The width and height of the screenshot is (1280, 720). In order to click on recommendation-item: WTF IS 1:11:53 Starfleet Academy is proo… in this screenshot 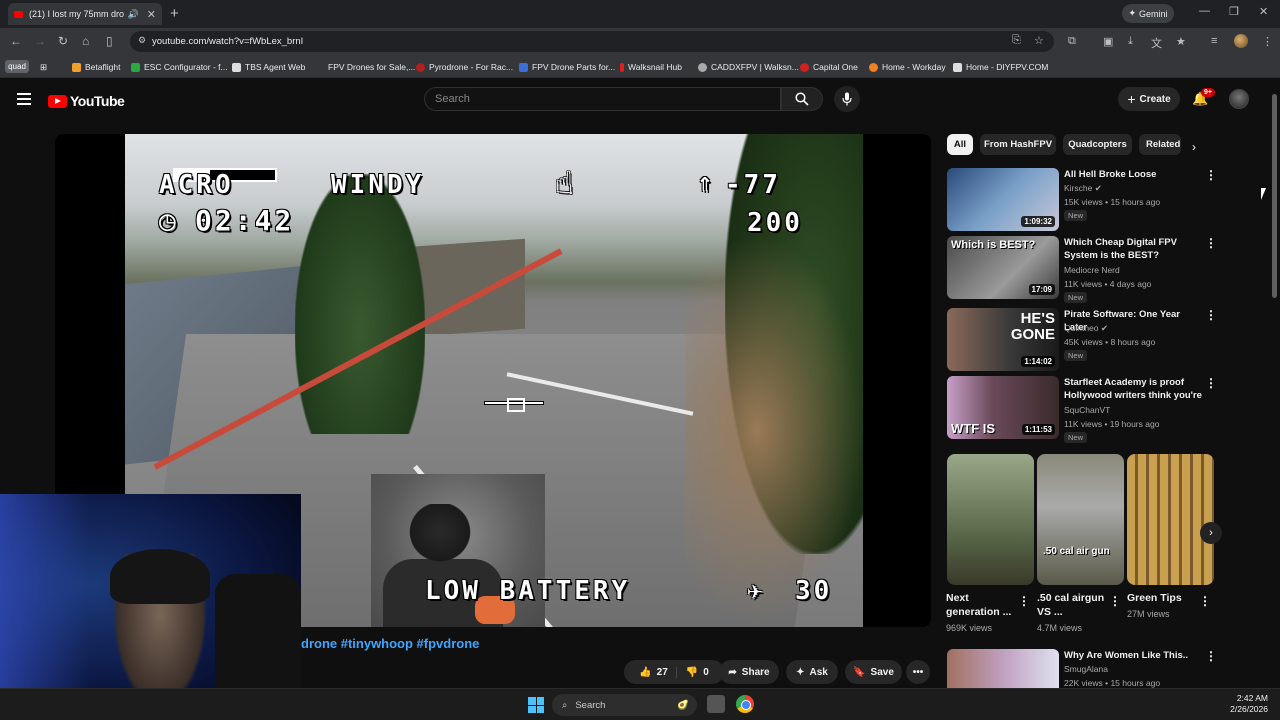, I will do `click(1082, 409)`.